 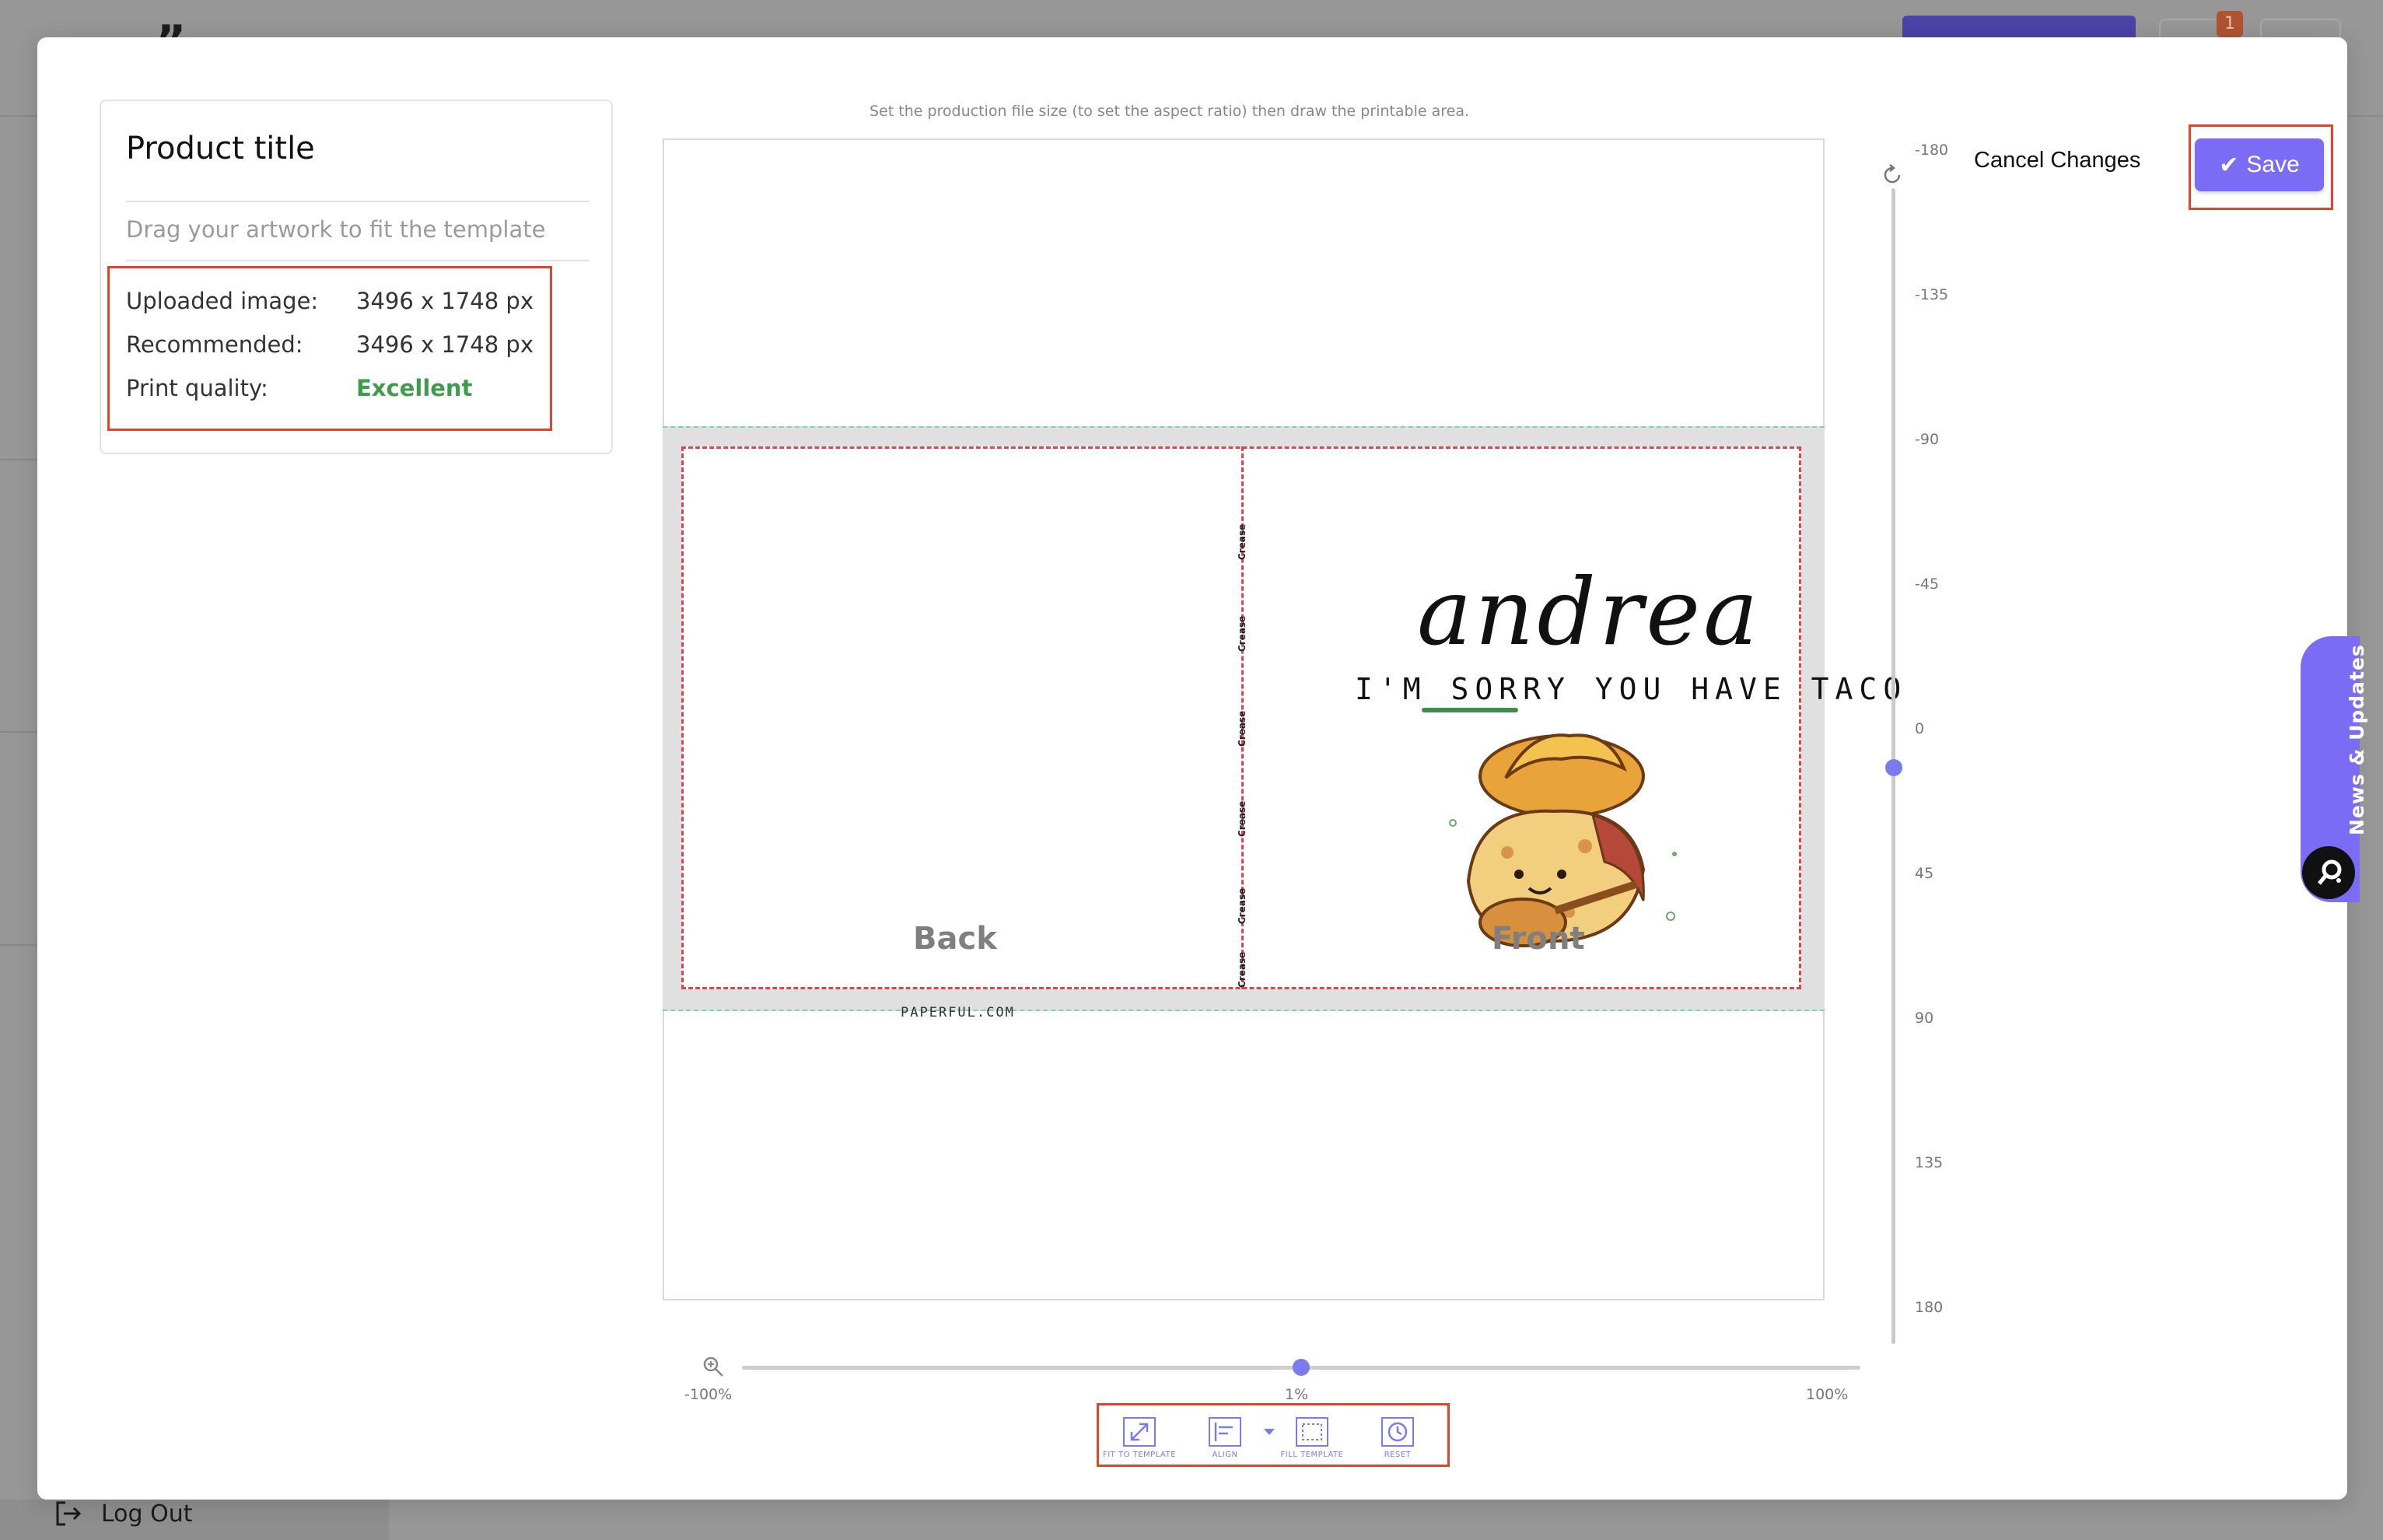 I want to click on product-title: Product title, so click(x=220, y=149).